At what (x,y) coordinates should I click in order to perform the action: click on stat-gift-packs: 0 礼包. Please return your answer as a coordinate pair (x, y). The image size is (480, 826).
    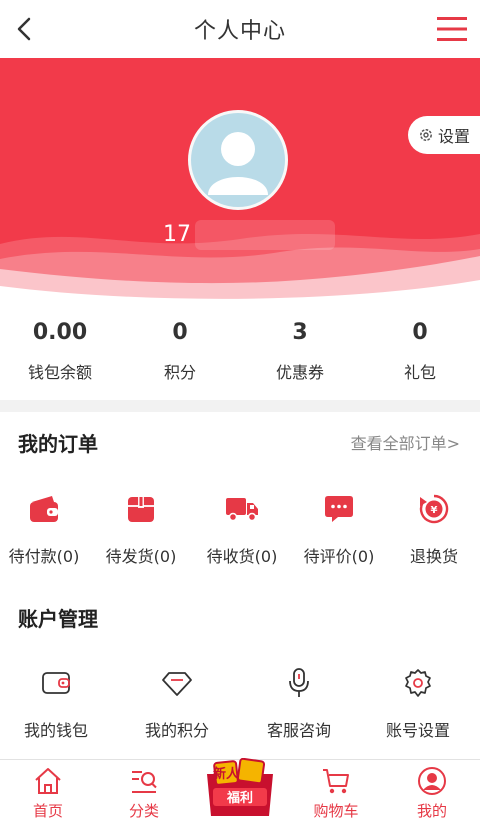
    Looking at the image, I should click on (420, 352).